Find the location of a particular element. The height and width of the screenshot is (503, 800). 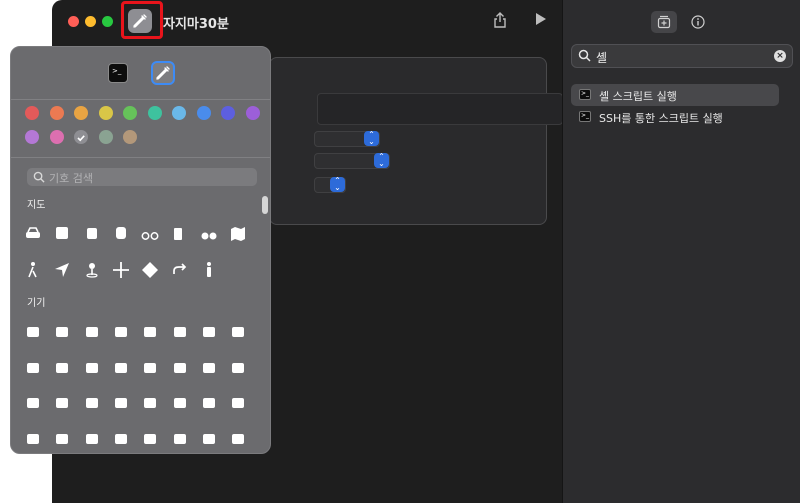

fuel-pump-icon is located at coordinates (180, 234).